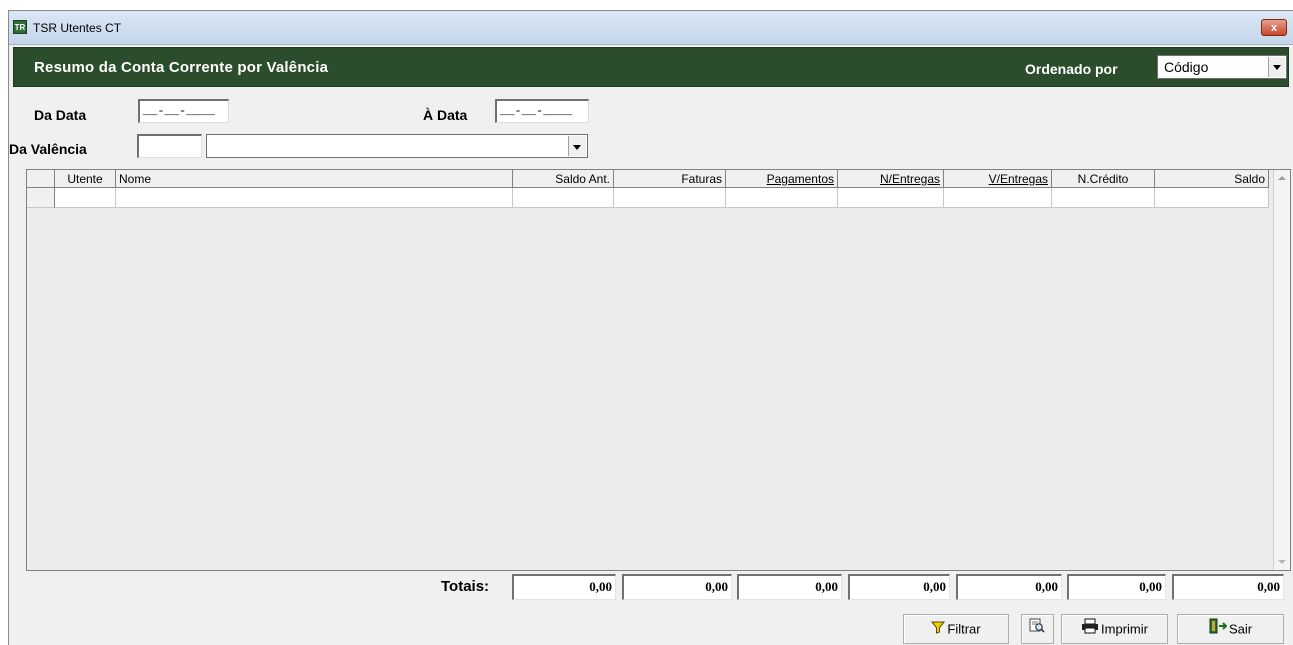 This screenshot has height=645, width=1293. I want to click on cell-utente, so click(85, 198).